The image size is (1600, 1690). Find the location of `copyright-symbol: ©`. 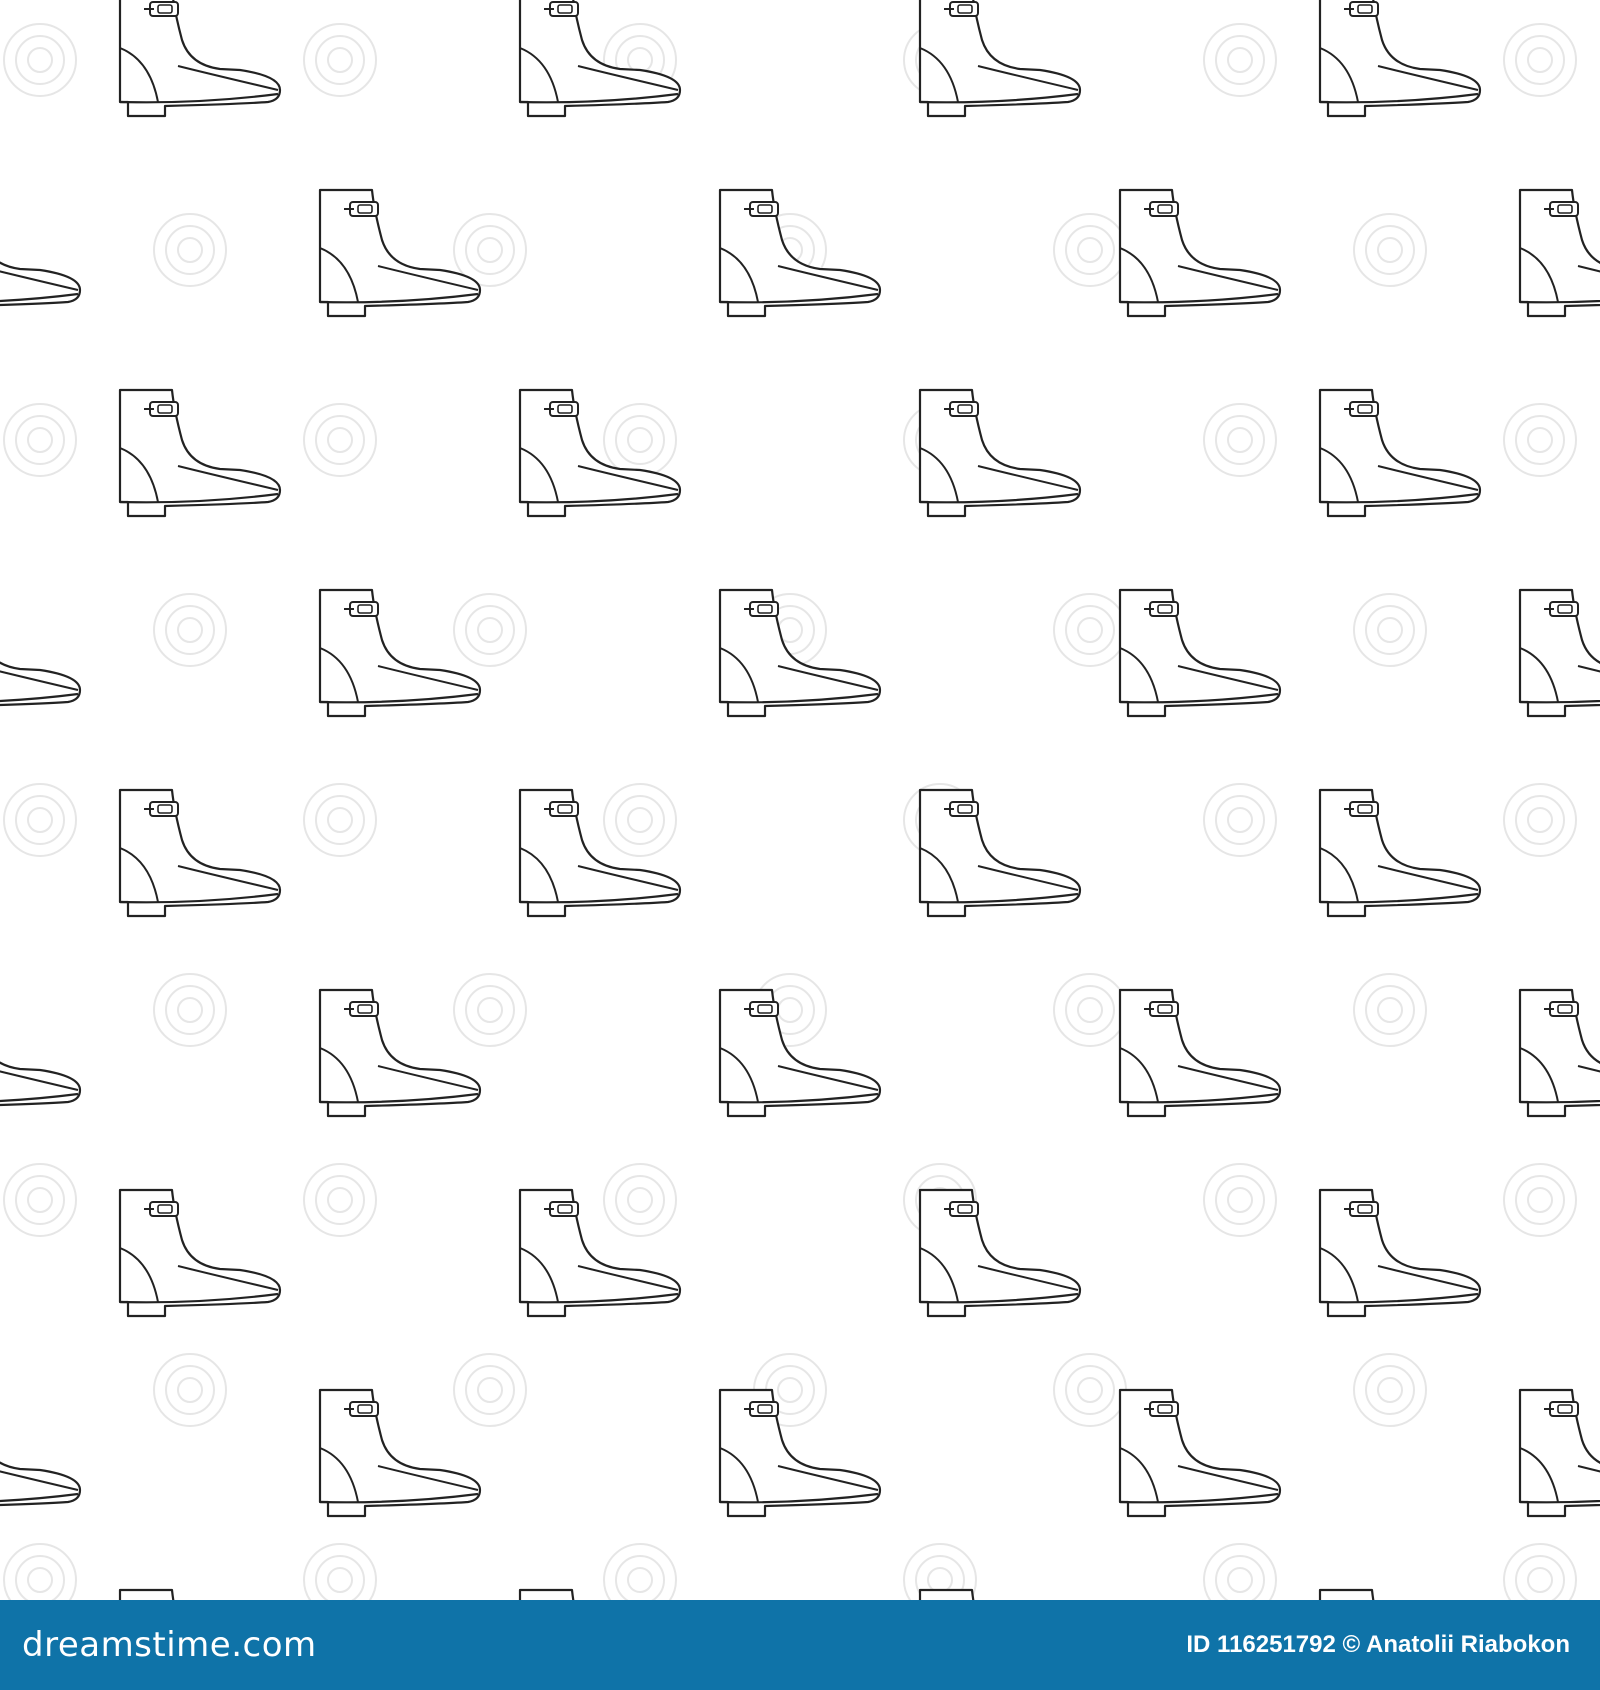

copyright-symbol: © is located at coordinates (1351, 1644).